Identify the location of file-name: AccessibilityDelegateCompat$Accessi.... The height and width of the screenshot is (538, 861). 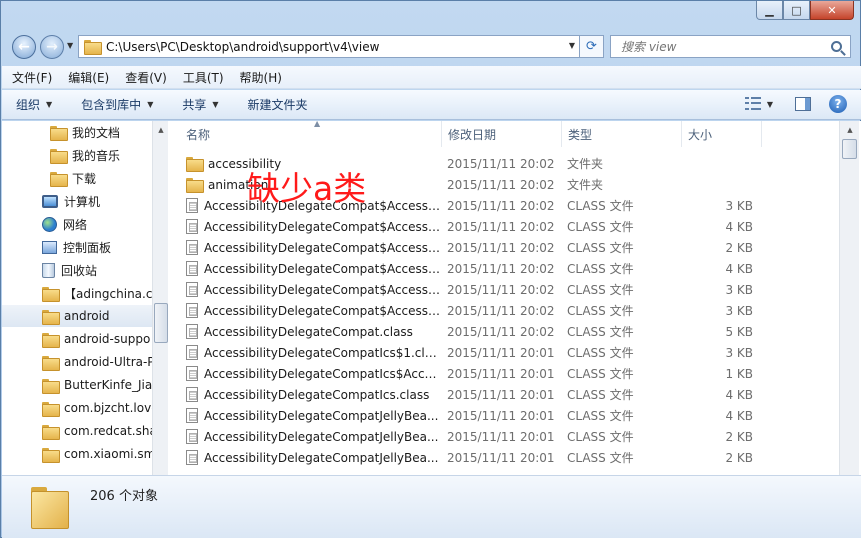
(322, 247).